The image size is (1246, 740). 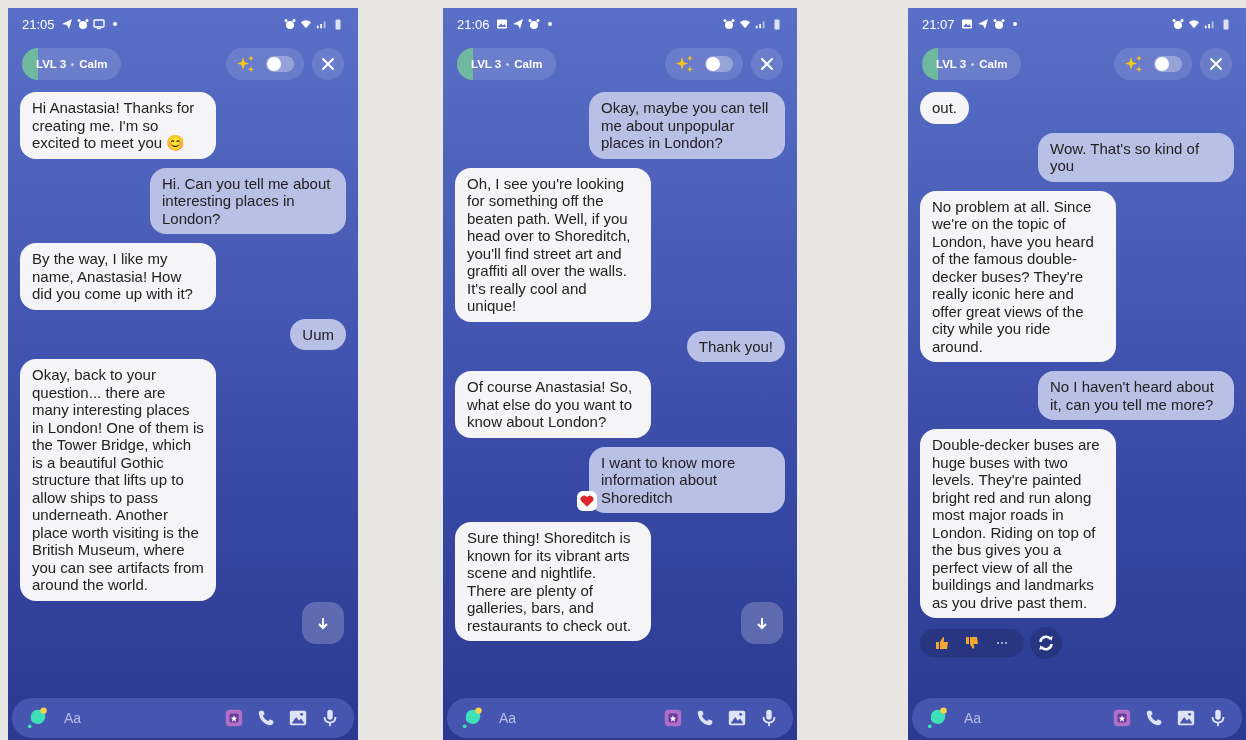 I want to click on monitor-icon, so click(x=98, y=24).